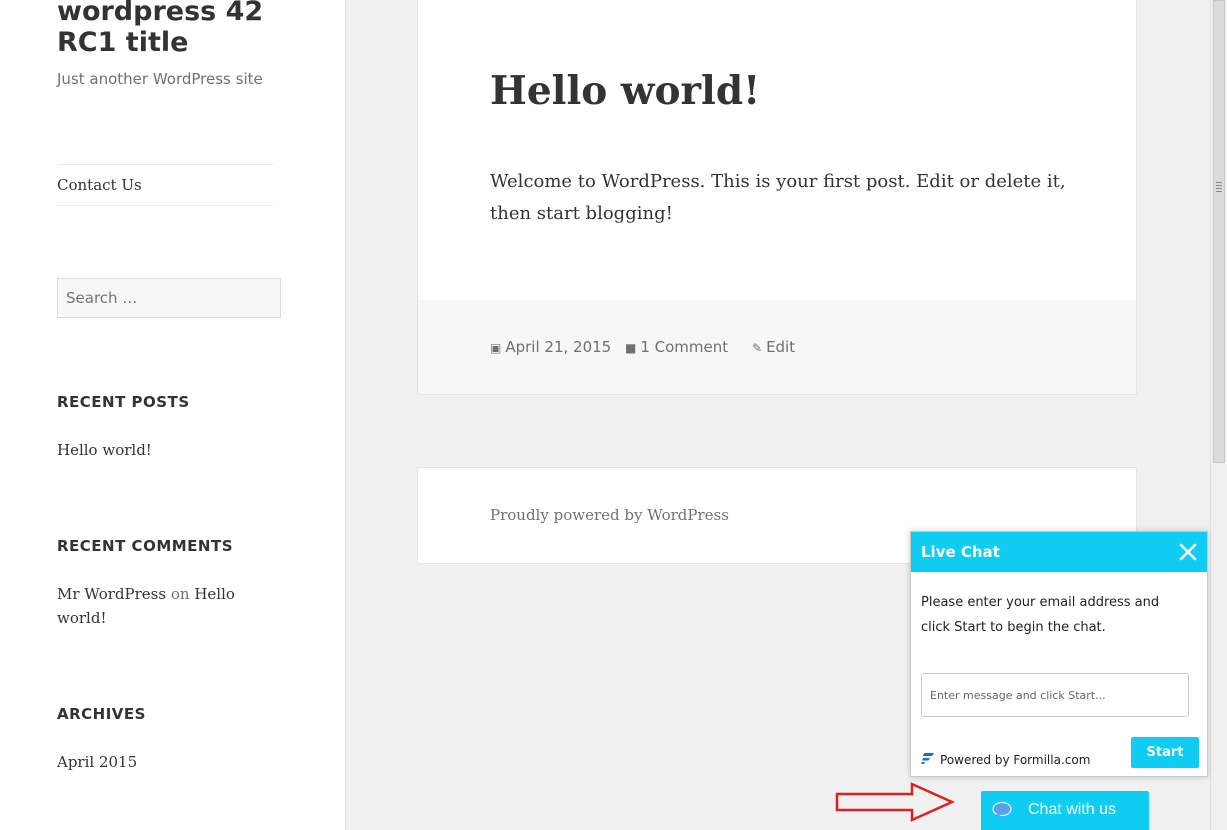  Describe the element at coordinates (631, 348) in the screenshot. I see `comment-icon: ■` at that location.